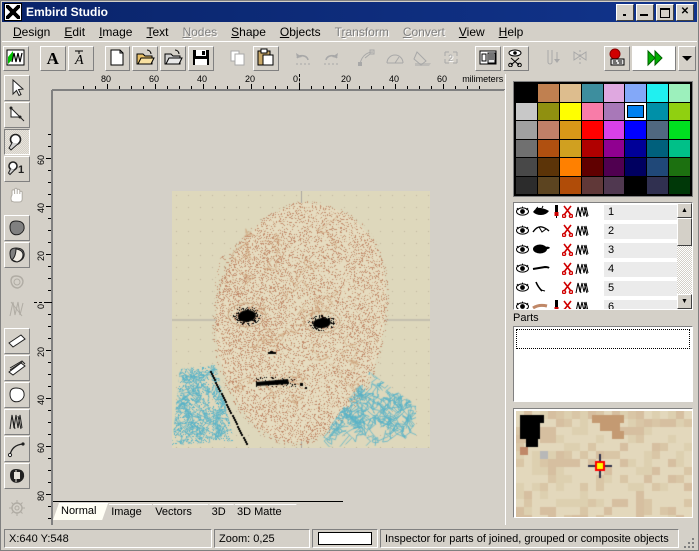  Describe the element at coordinates (686, 58) in the screenshot. I see `run-dropdown-button` at that location.